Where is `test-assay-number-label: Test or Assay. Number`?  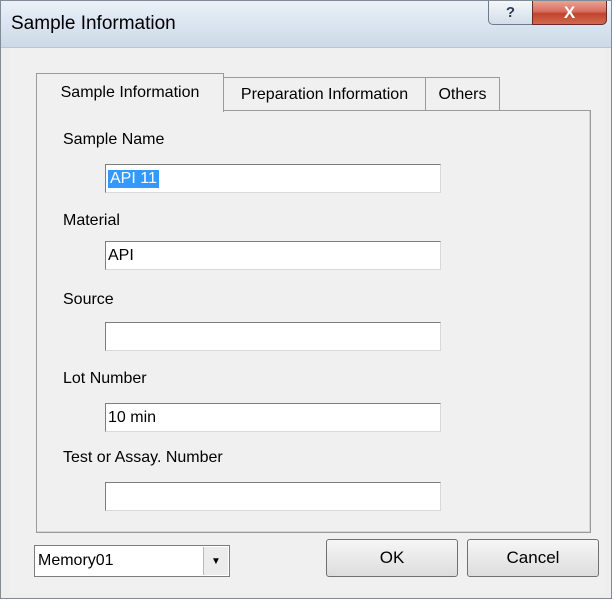 test-assay-number-label: Test or Assay. Number is located at coordinates (143, 457).